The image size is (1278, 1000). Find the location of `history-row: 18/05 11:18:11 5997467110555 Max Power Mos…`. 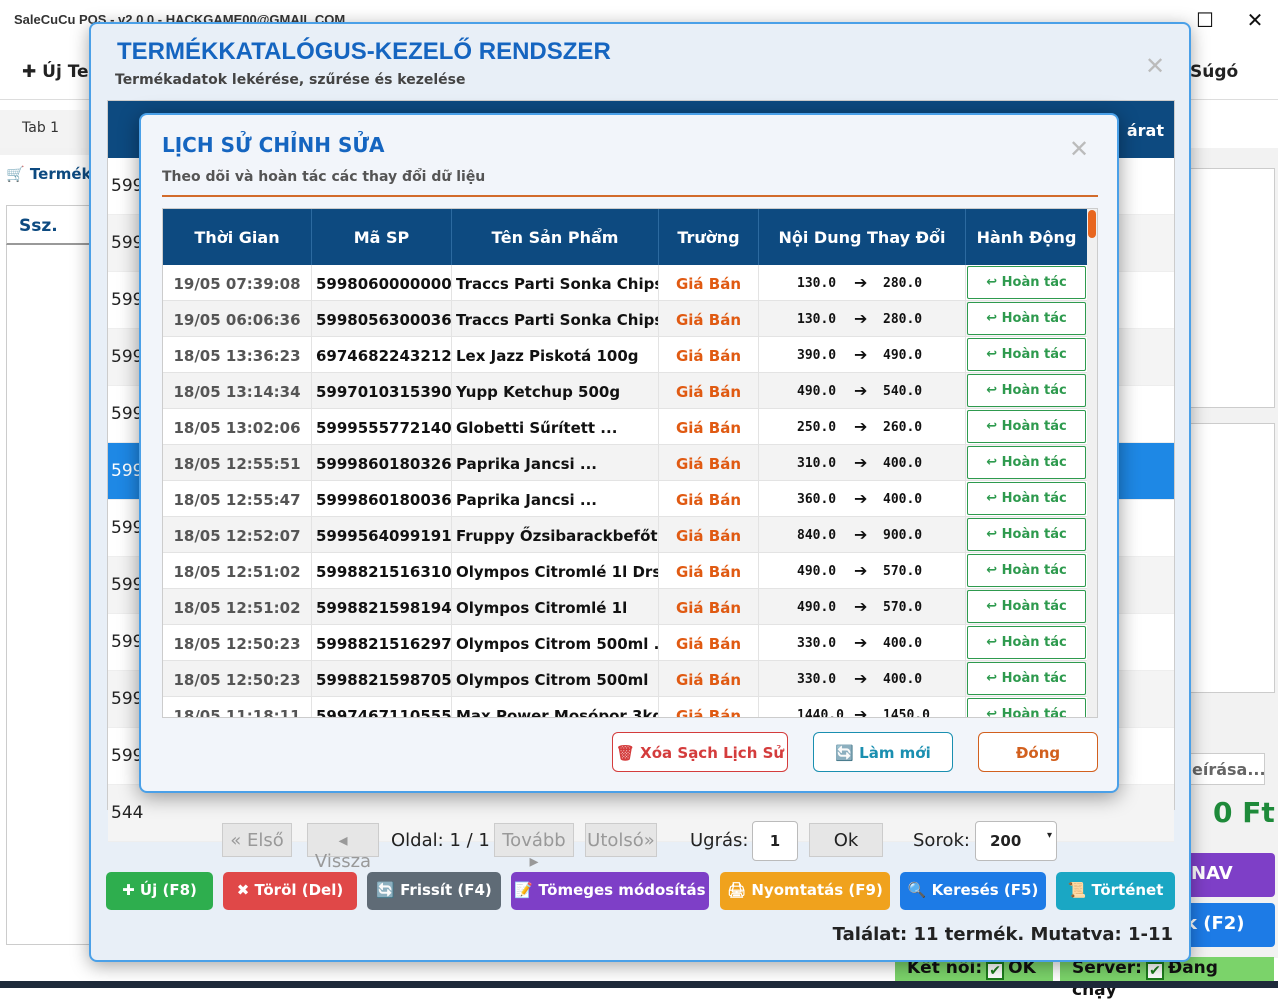

history-row: 18/05 11:18:11 5997467110555 Max Power Mos… is located at coordinates (625, 707).